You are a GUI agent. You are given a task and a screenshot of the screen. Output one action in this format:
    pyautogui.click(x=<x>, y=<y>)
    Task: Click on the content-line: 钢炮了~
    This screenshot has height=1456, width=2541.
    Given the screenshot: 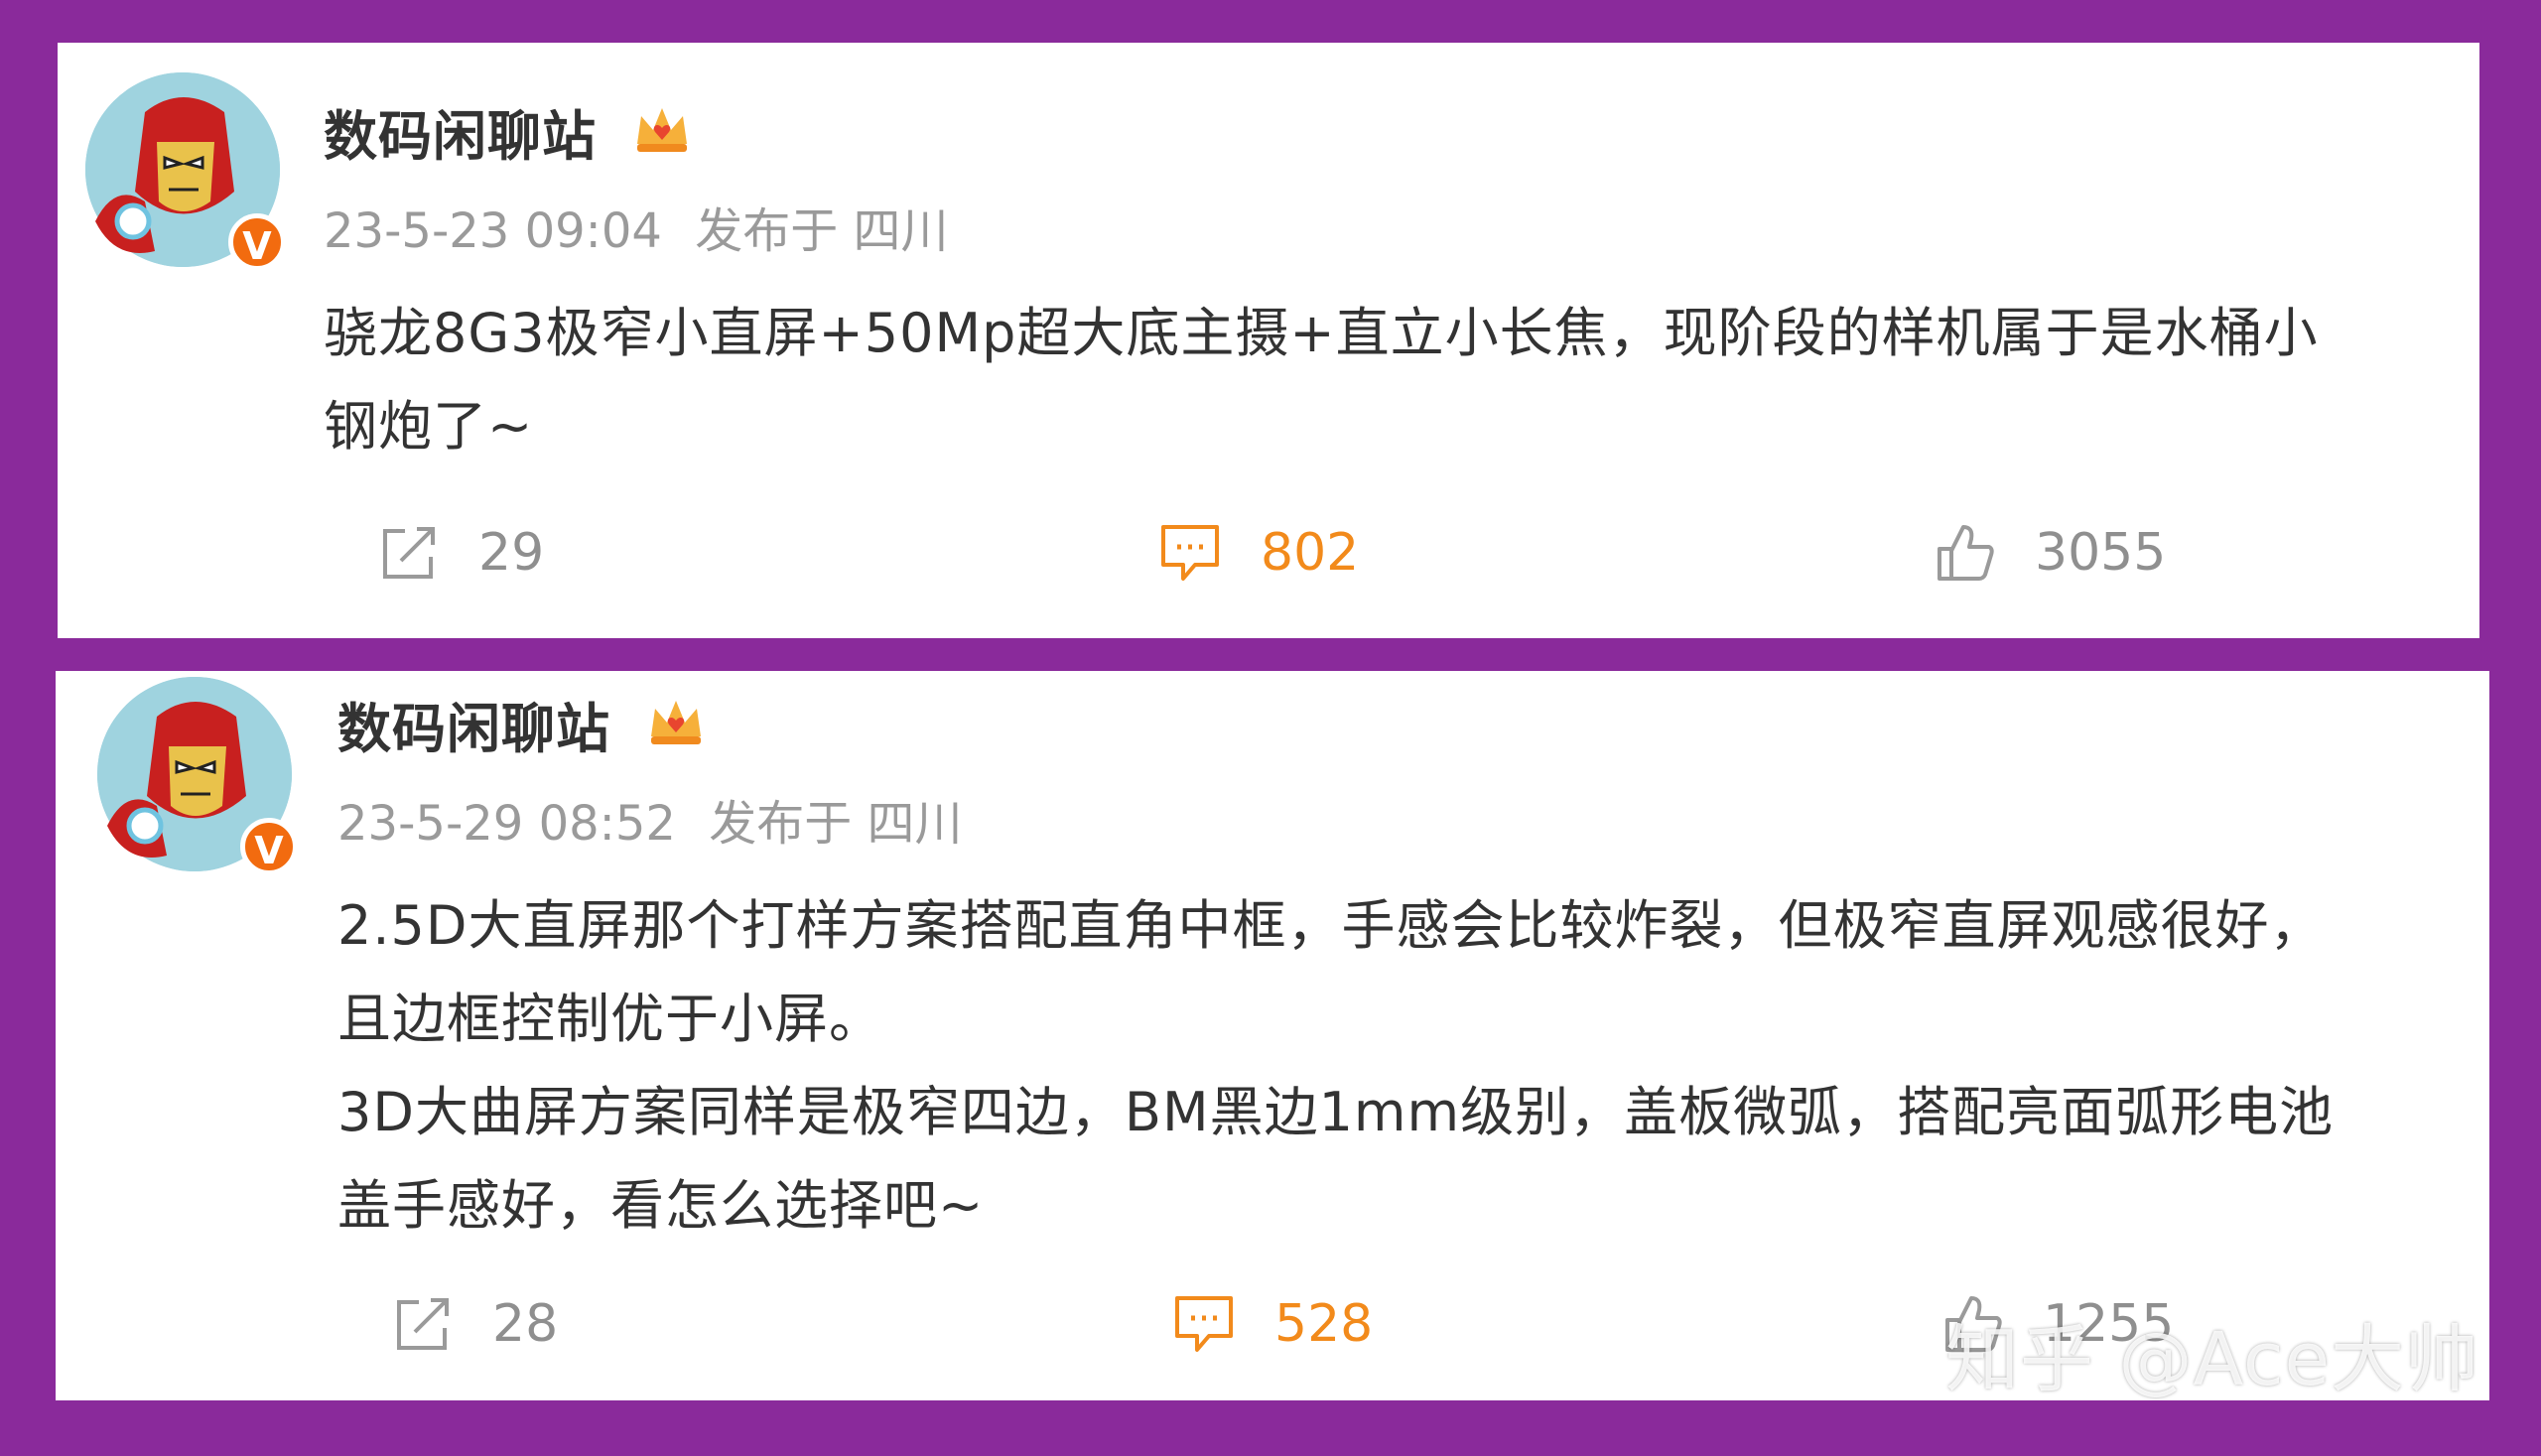 What is the action you would take?
    pyautogui.click(x=429, y=426)
    